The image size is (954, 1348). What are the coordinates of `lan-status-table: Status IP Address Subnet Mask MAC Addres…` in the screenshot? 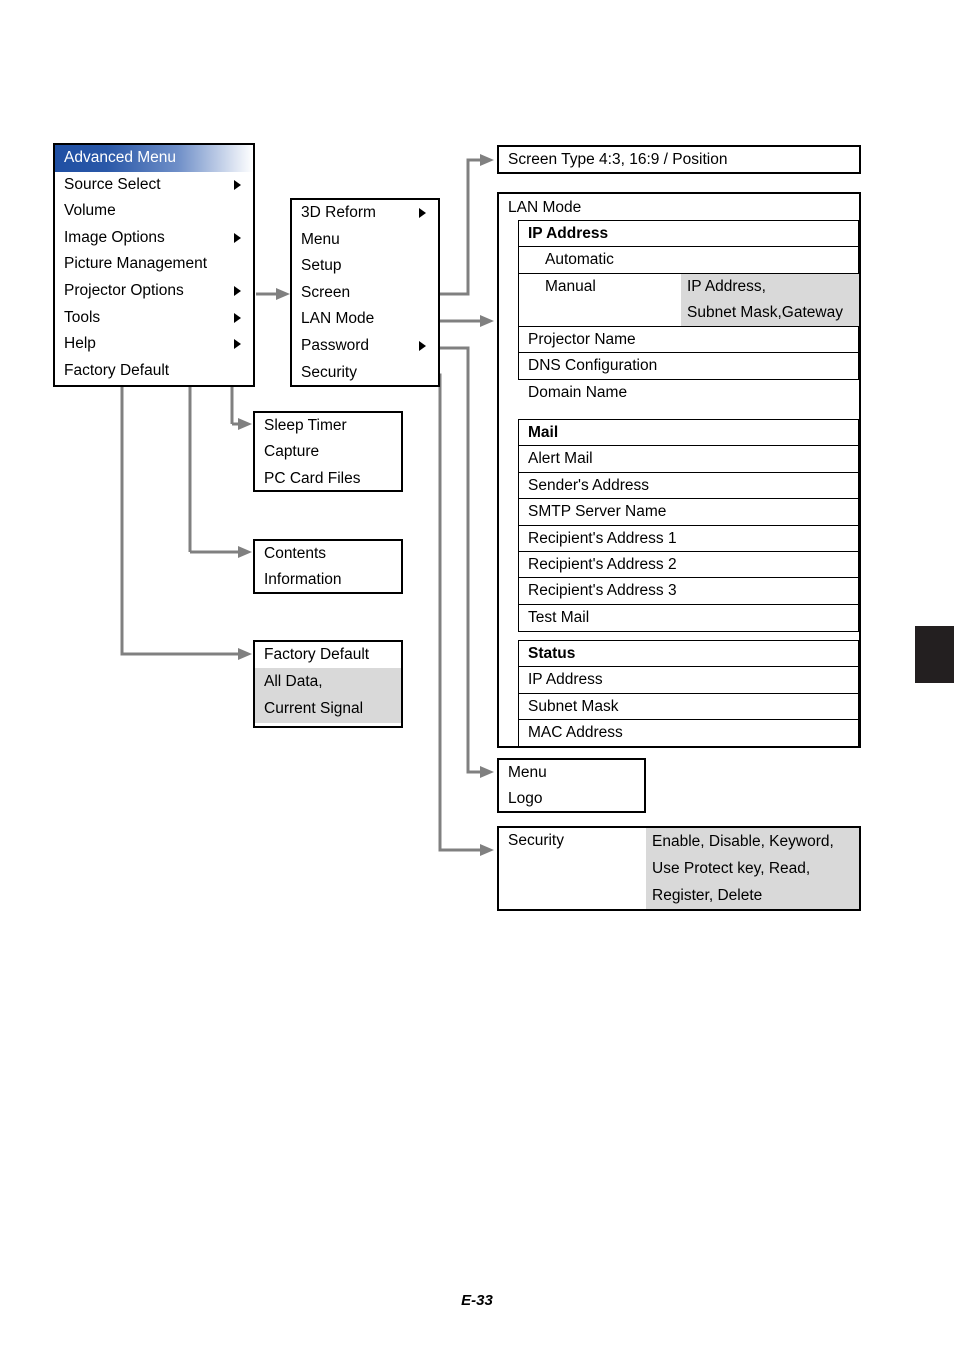 It's located at (688, 693).